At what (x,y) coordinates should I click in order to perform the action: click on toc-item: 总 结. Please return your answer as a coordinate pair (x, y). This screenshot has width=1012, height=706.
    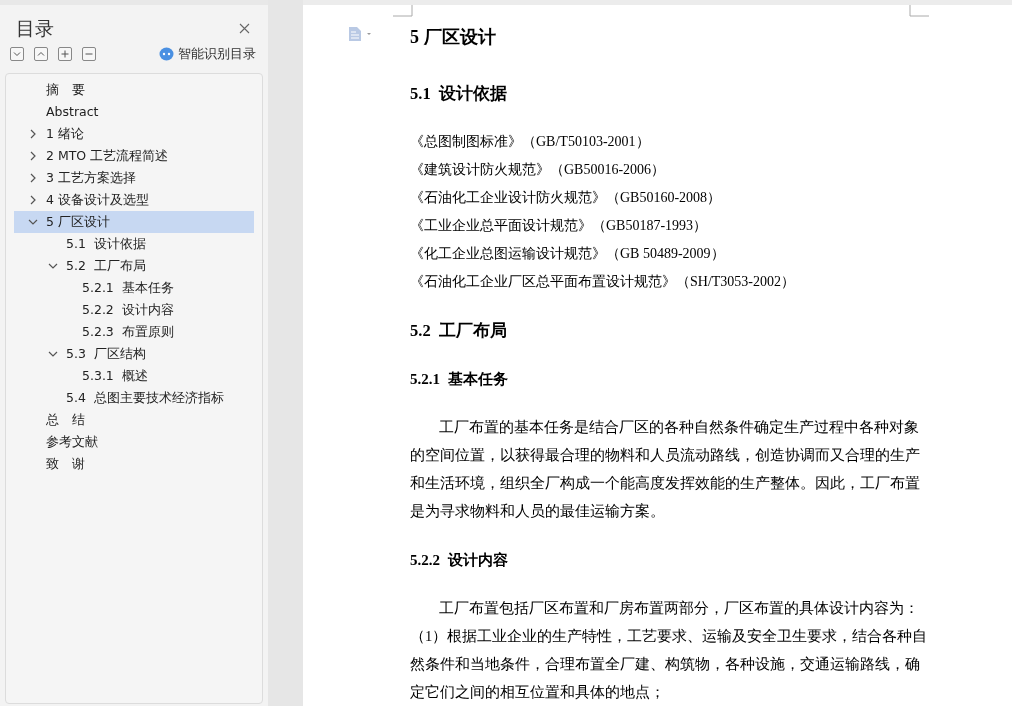
    Looking at the image, I should click on (134, 420).